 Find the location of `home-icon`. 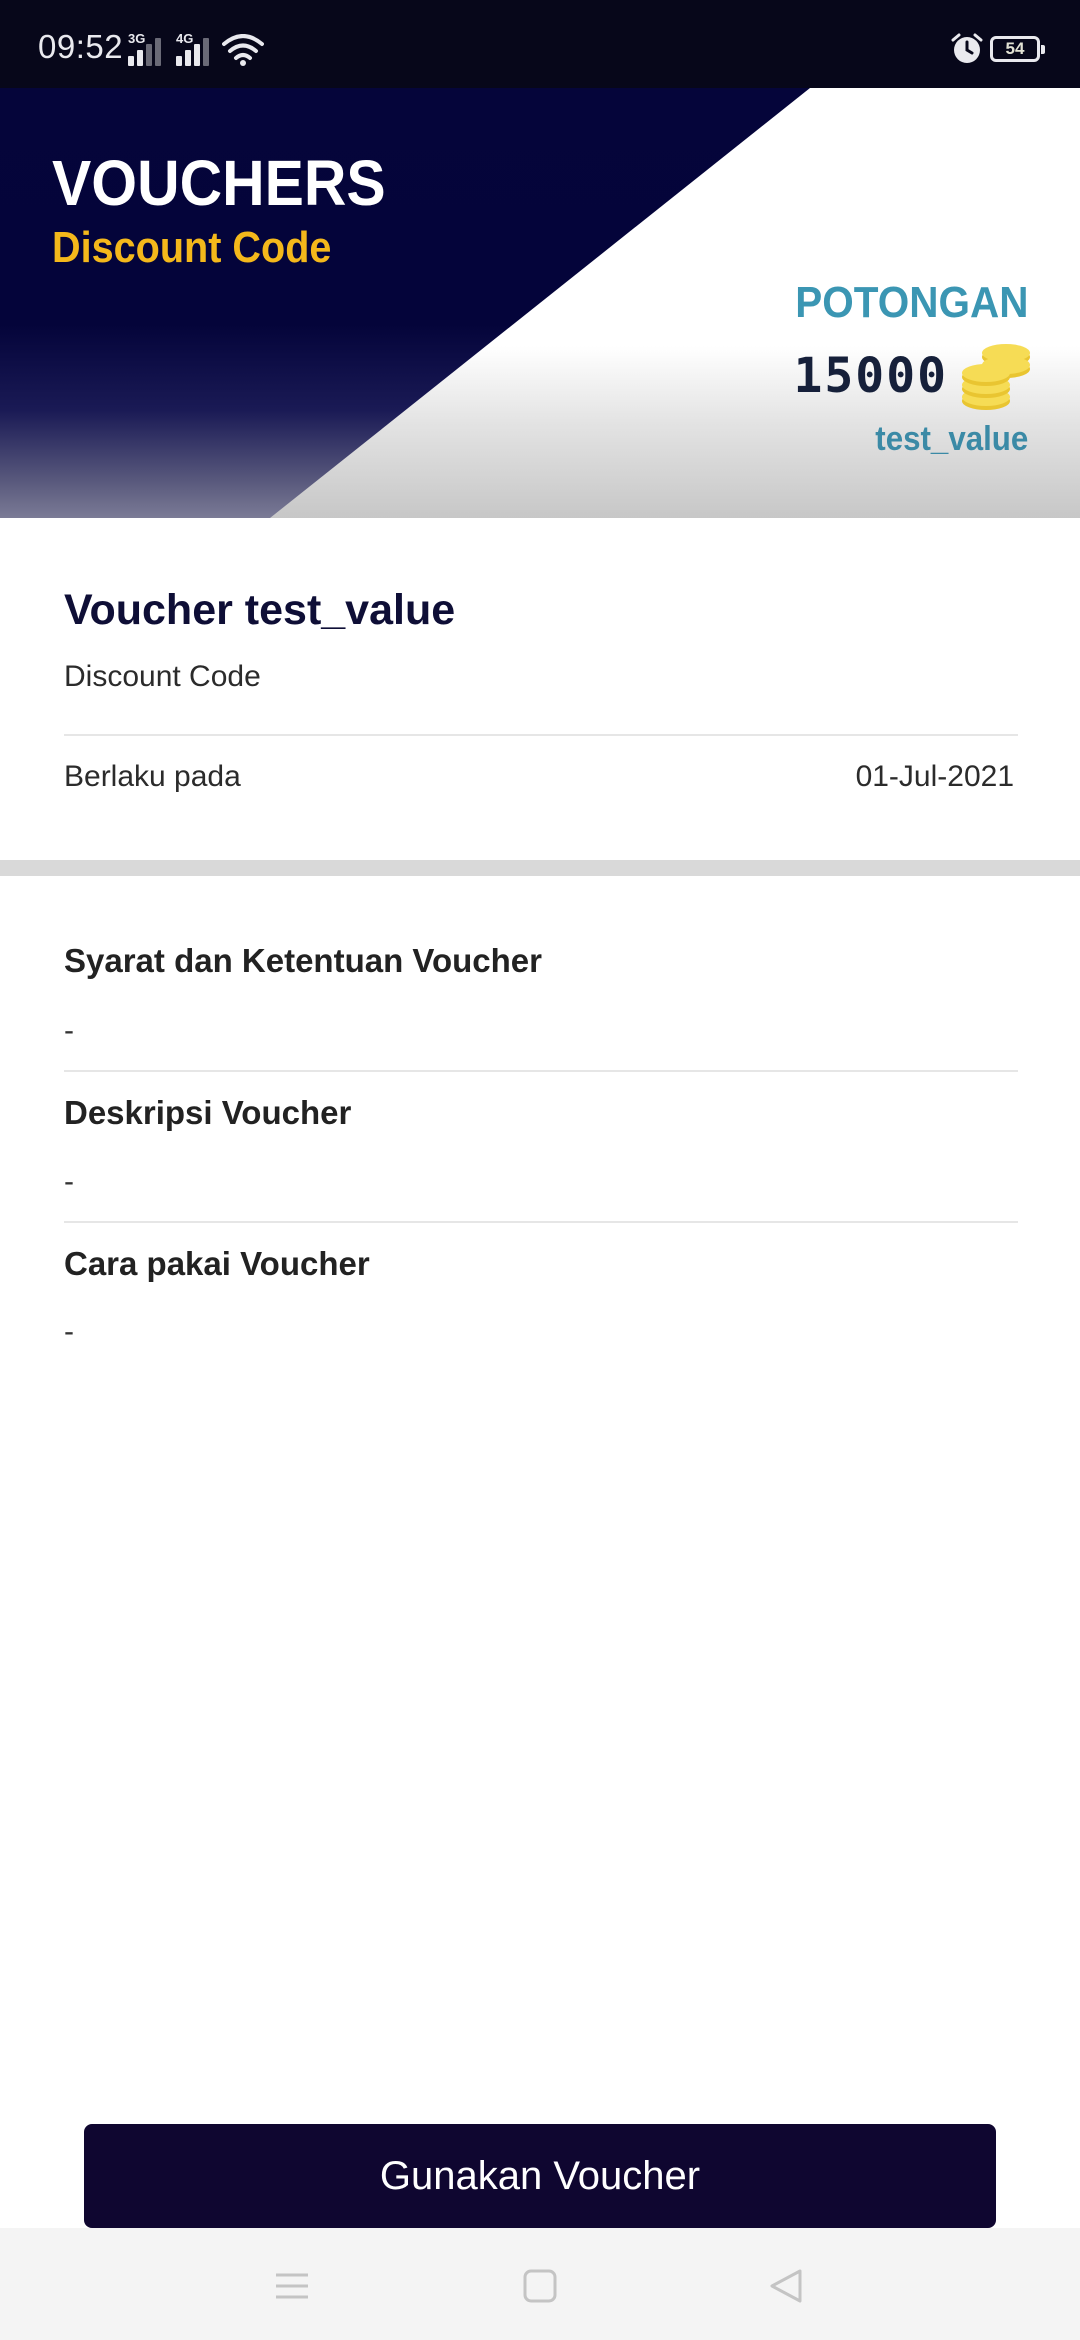

home-icon is located at coordinates (540, 2286).